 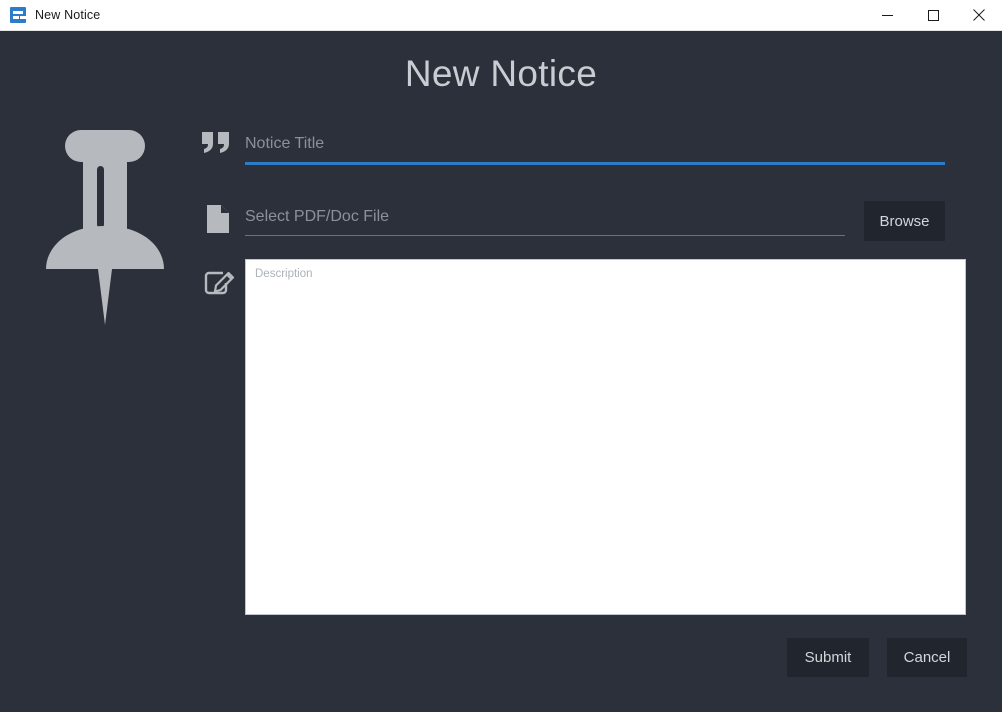 I want to click on close-icon, so click(x=979, y=15).